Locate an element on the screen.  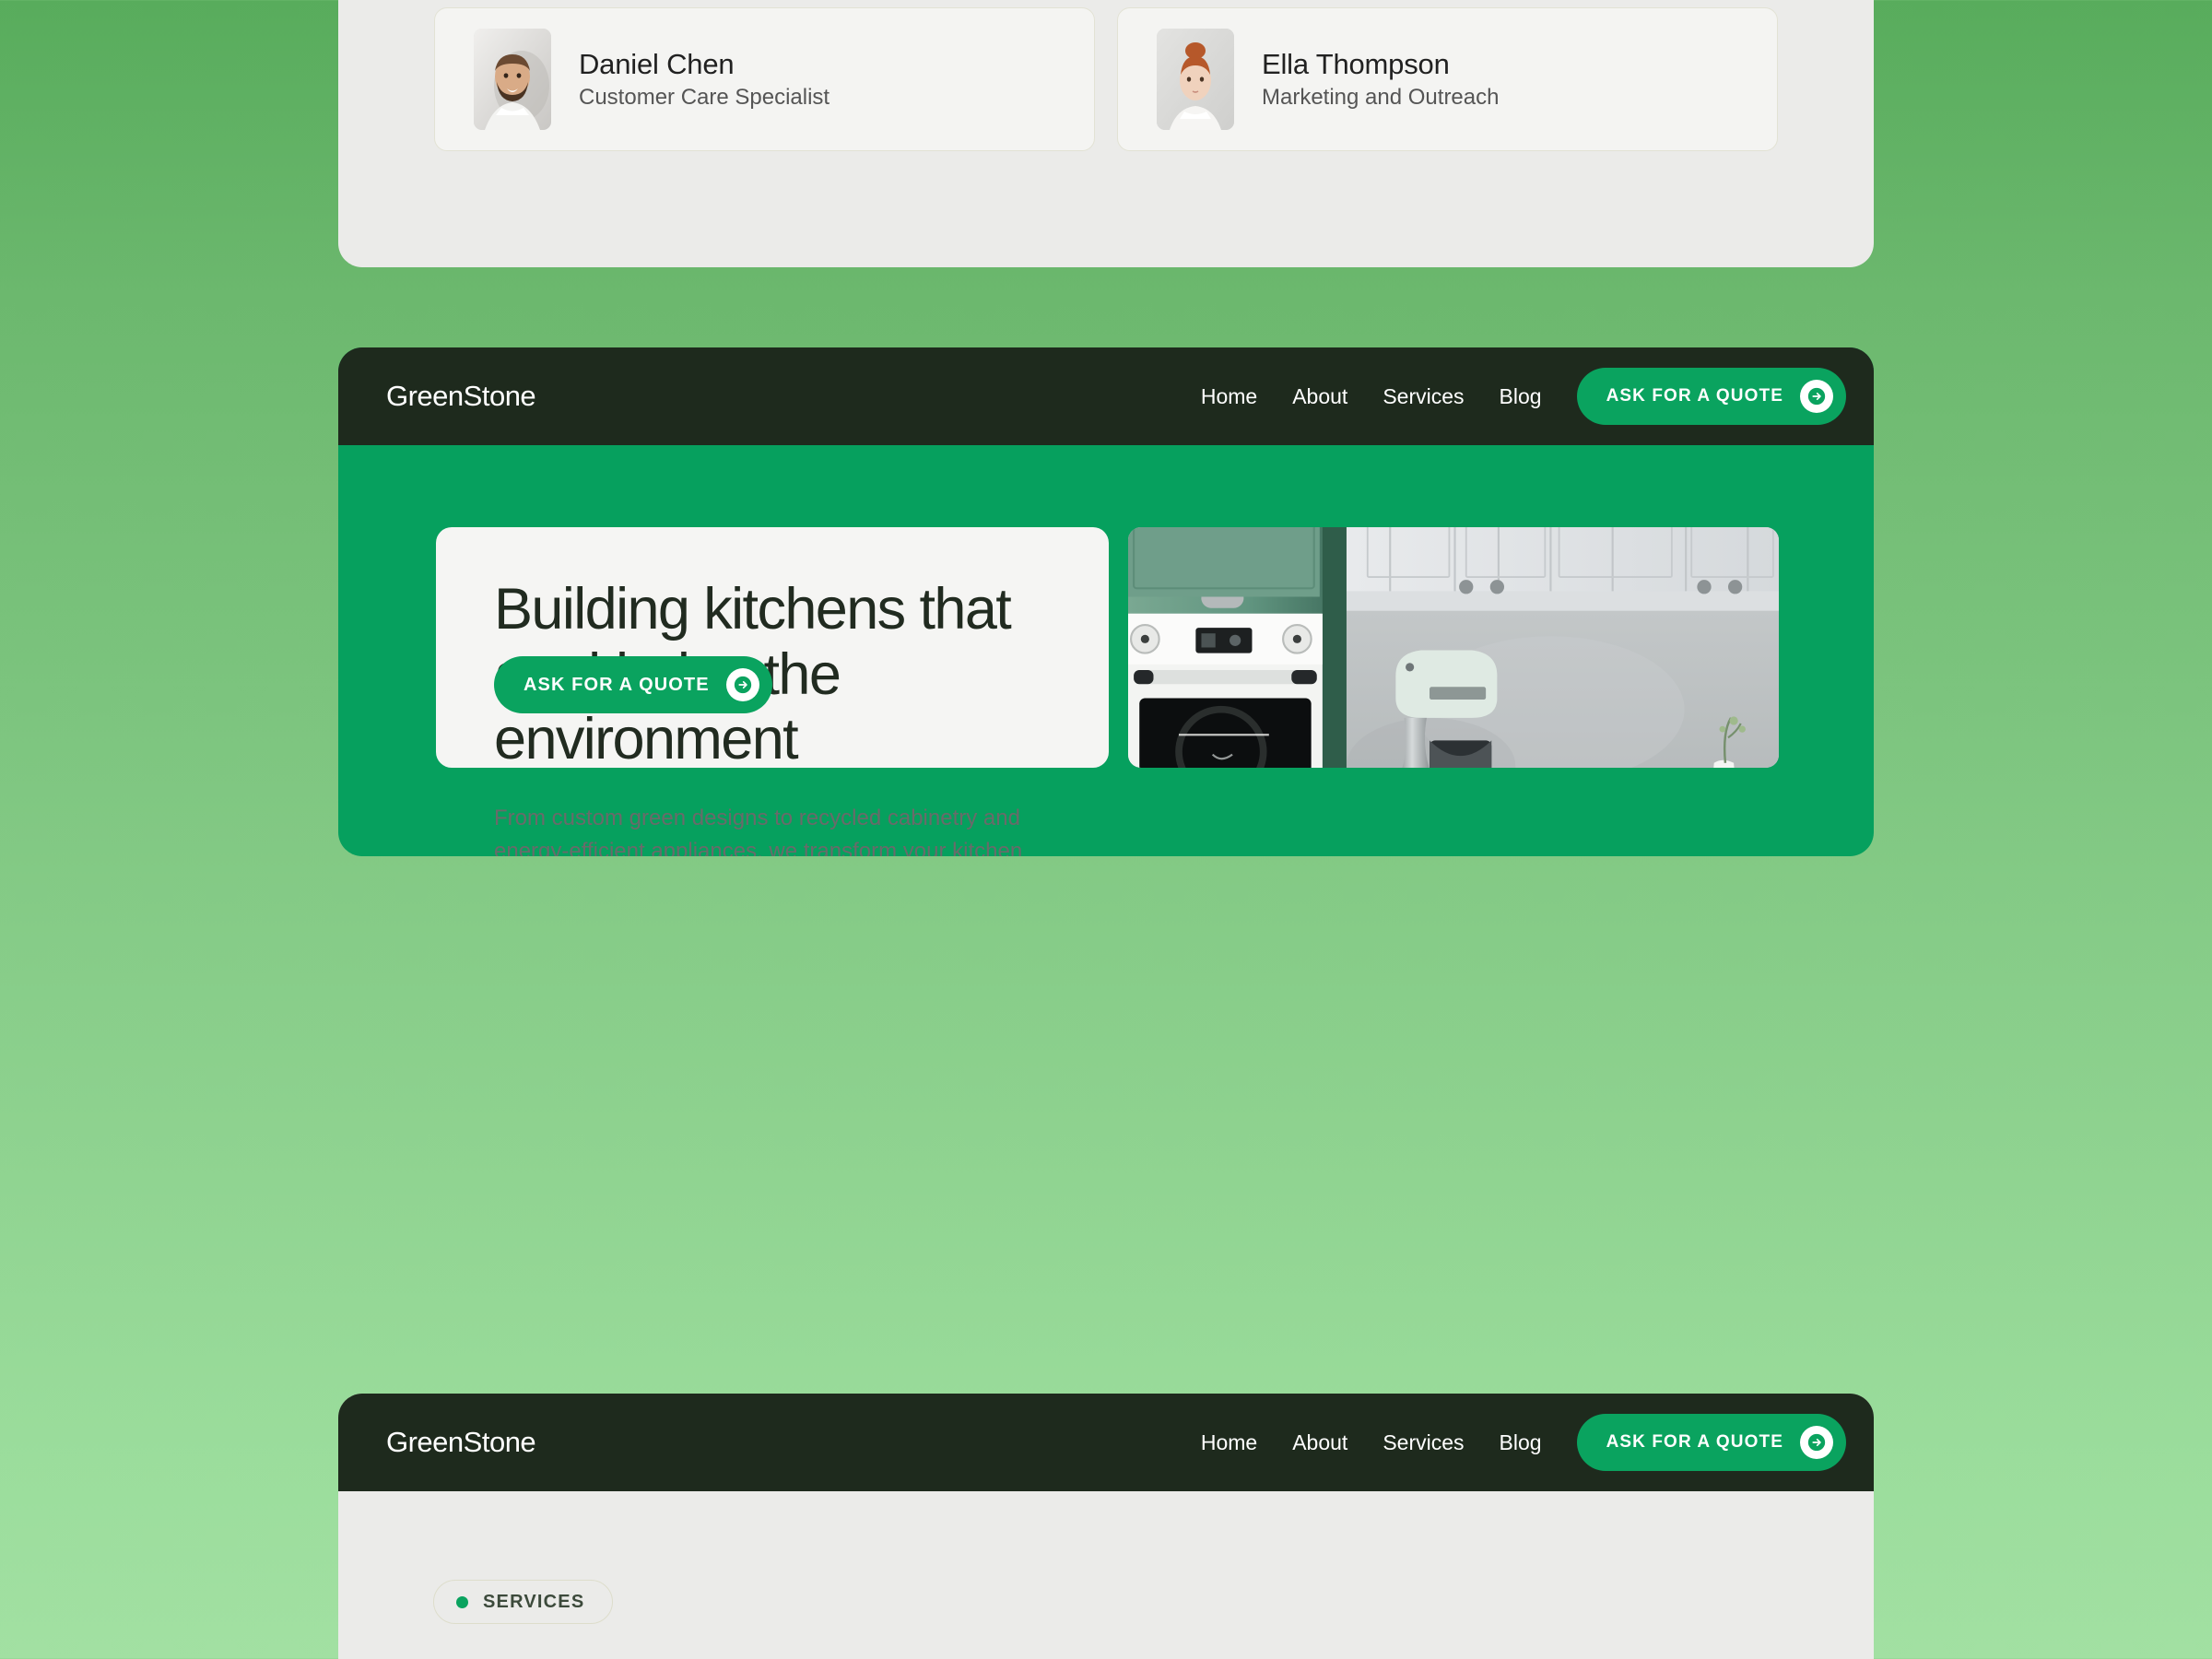
hero-kitchen-image: SMEG is located at coordinates (1453, 647).